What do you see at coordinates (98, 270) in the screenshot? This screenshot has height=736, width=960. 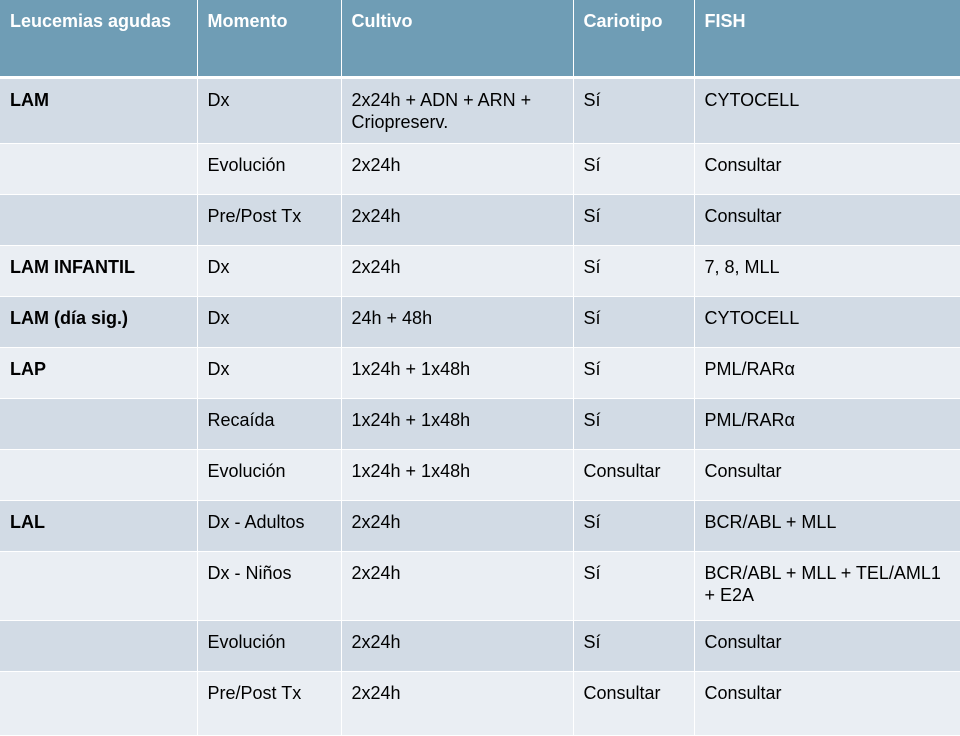 I see `cell-leucemia: LAM INFANTIL` at bounding box center [98, 270].